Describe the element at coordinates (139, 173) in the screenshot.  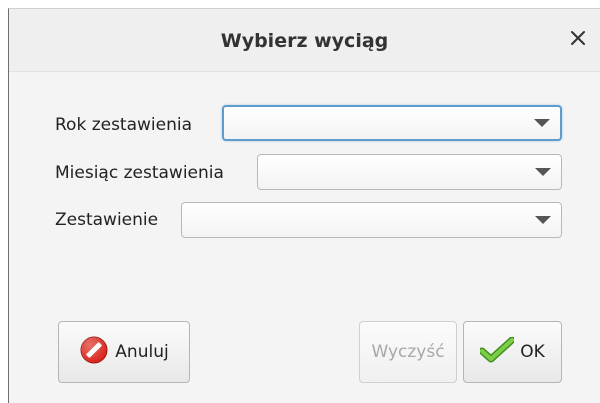
I see `month-label: Miesiąc zestawienia` at that location.